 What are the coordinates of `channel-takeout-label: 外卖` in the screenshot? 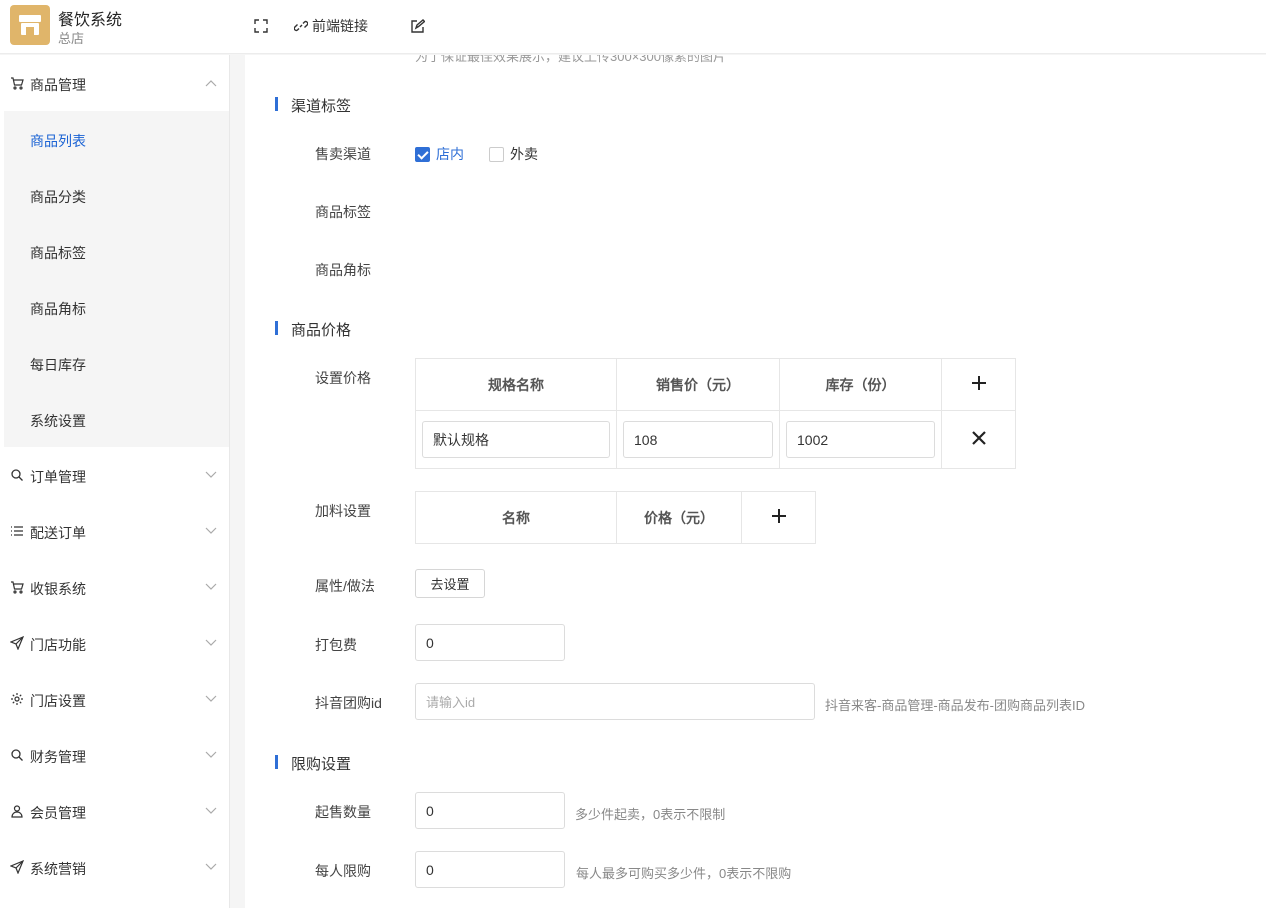 It's located at (524, 154).